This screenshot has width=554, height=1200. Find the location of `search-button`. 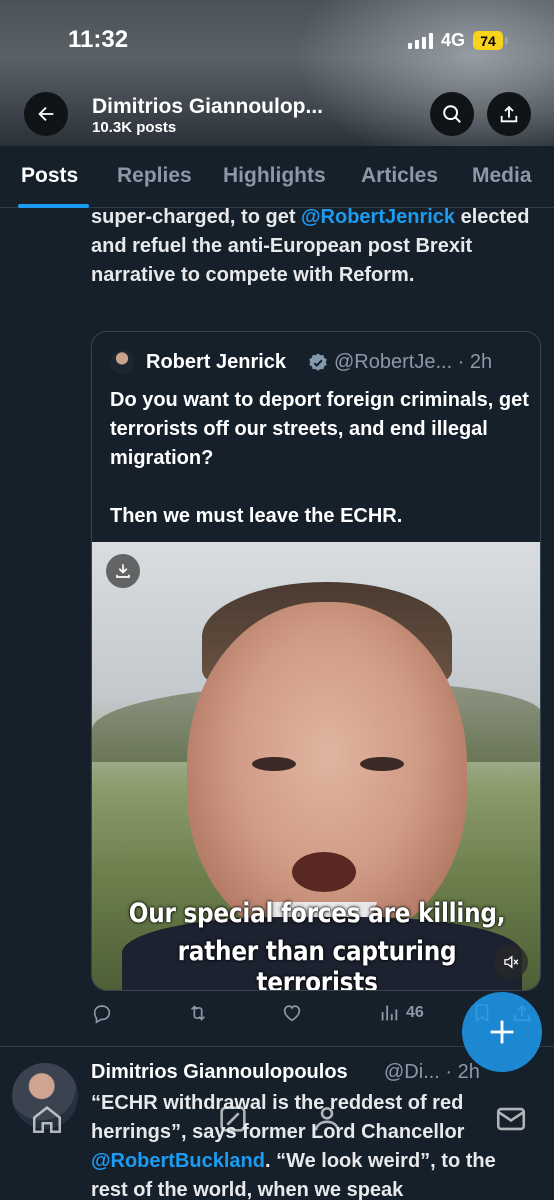

search-button is located at coordinates (452, 114).